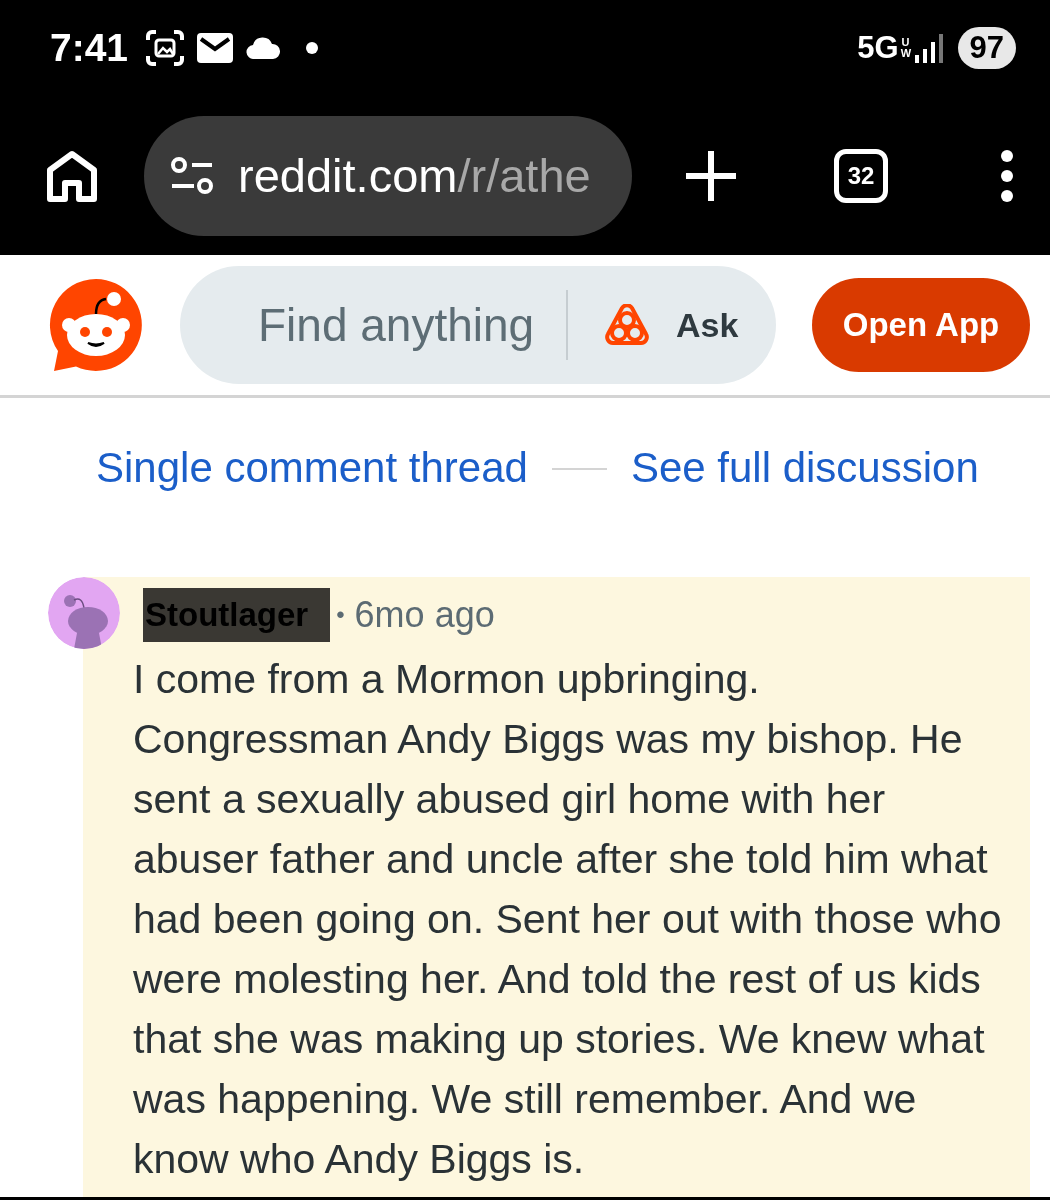 The width and height of the screenshot is (1050, 1200). Describe the element at coordinates (921, 325) in the screenshot. I see `open-app-button: Open App` at that location.